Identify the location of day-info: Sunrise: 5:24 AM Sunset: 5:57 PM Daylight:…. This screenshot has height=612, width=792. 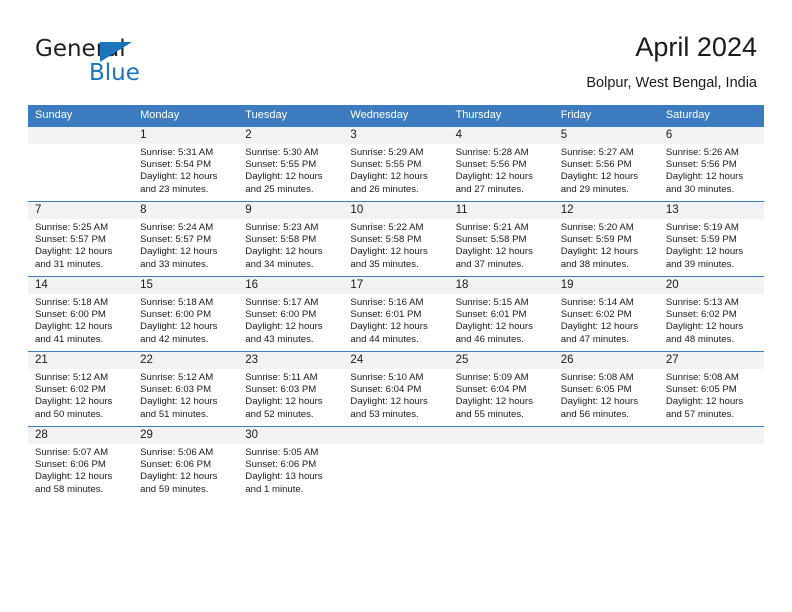
(185, 245).